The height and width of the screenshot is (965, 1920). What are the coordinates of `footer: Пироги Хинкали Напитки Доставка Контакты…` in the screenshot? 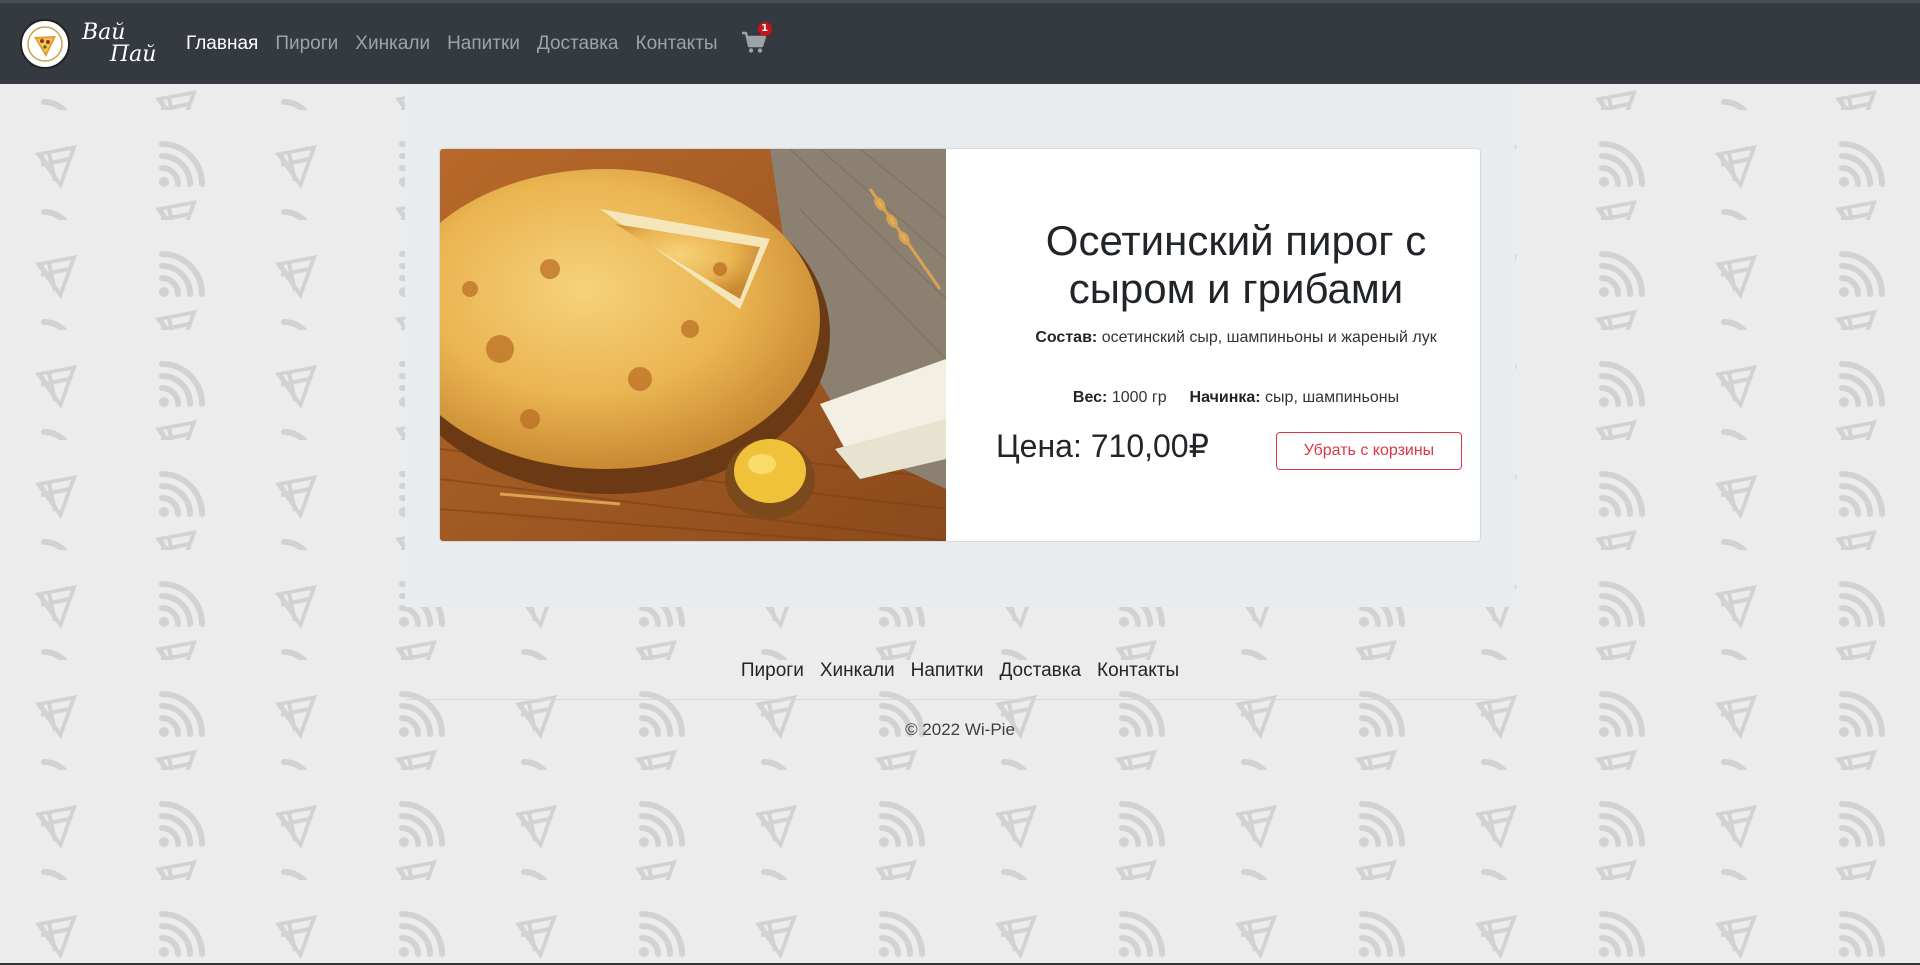 It's located at (960, 700).